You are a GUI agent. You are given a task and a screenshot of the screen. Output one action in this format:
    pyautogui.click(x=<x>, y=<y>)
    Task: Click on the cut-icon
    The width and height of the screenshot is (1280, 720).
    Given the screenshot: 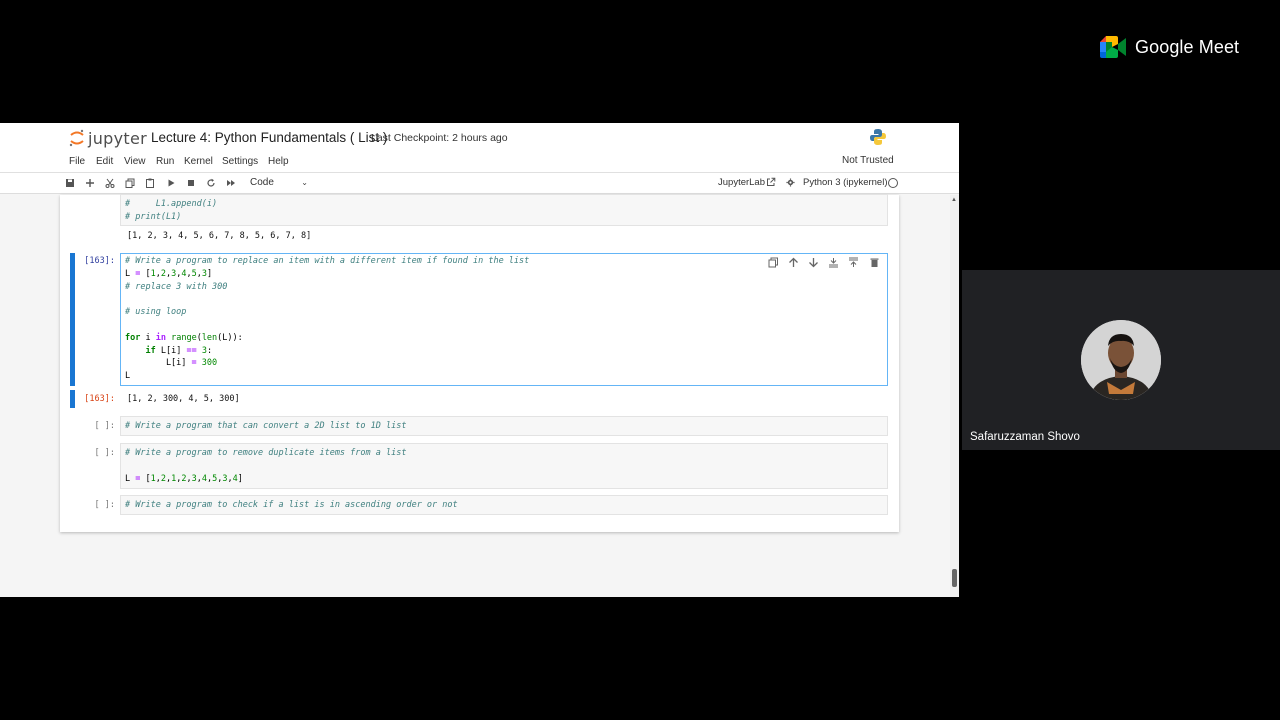 What is the action you would take?
    pyautogui.click(x=110, y=183)
    